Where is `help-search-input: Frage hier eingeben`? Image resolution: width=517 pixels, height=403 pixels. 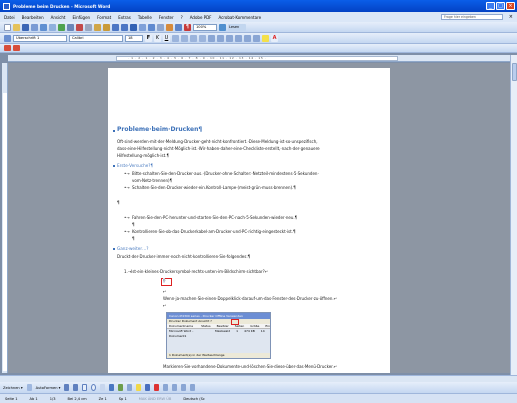
help-search-input: Frage hier eingeben is located at coordinates (472, 17).